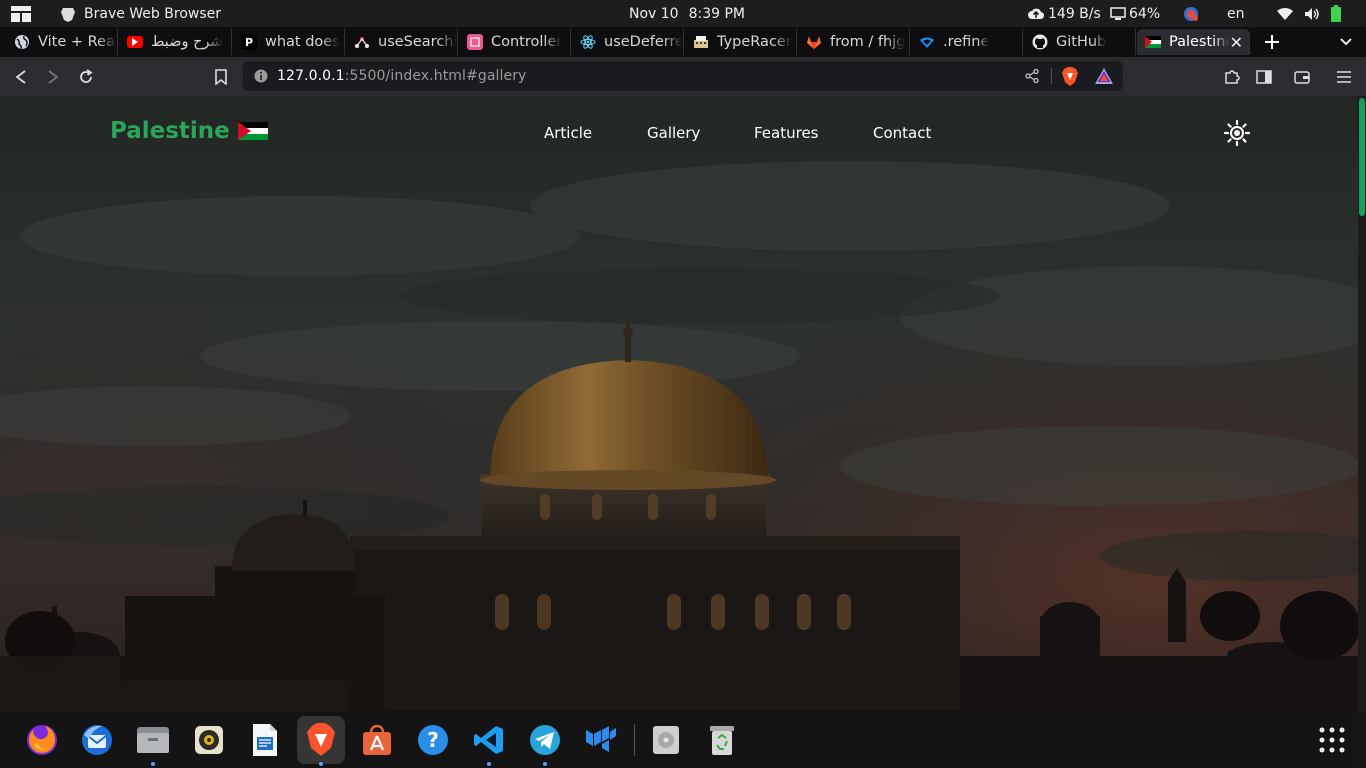  I want to click on volume-icon, so click(1312, 13).